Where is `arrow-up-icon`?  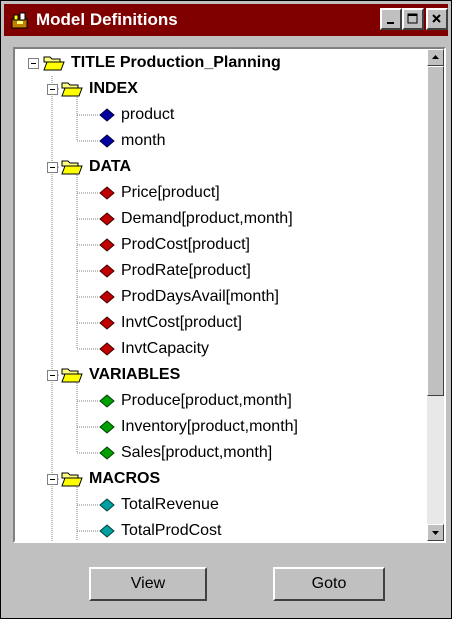
arrow-up-icon is located at coordinates (435, 57).